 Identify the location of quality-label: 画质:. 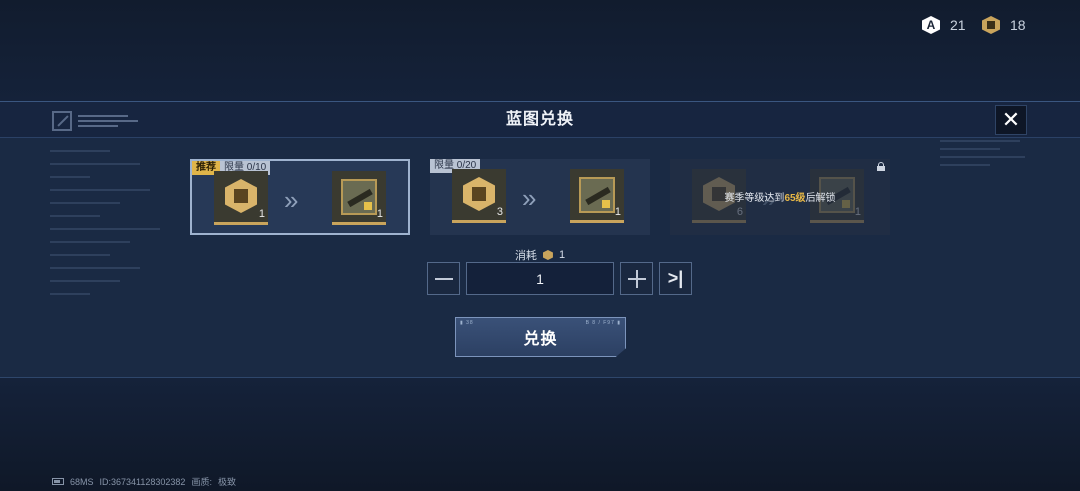
(201, 482).